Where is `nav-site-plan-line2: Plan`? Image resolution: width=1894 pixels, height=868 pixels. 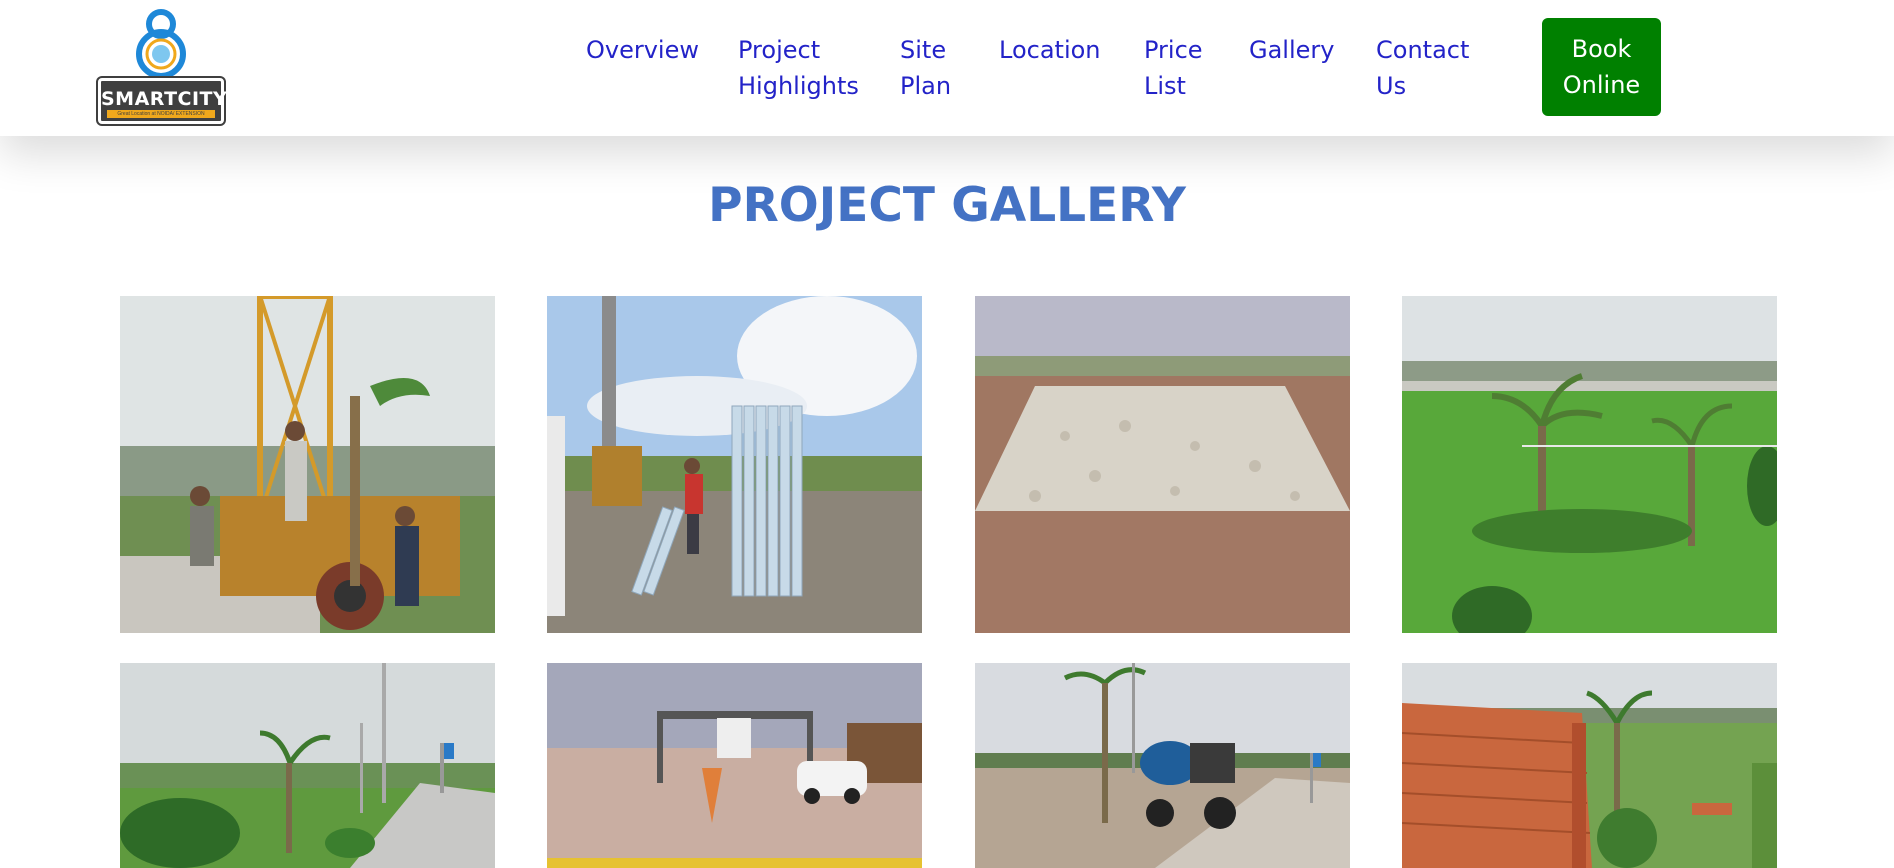
nav-site-plan-line2: Plan is located at coordinates (926, 86).